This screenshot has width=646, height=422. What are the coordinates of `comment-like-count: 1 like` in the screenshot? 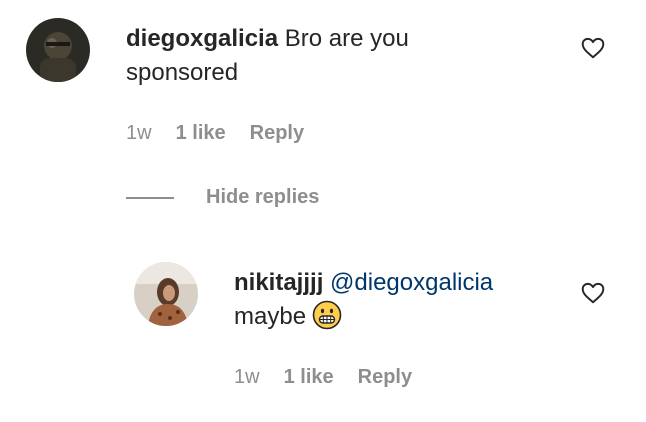 It's located at (201, 133).